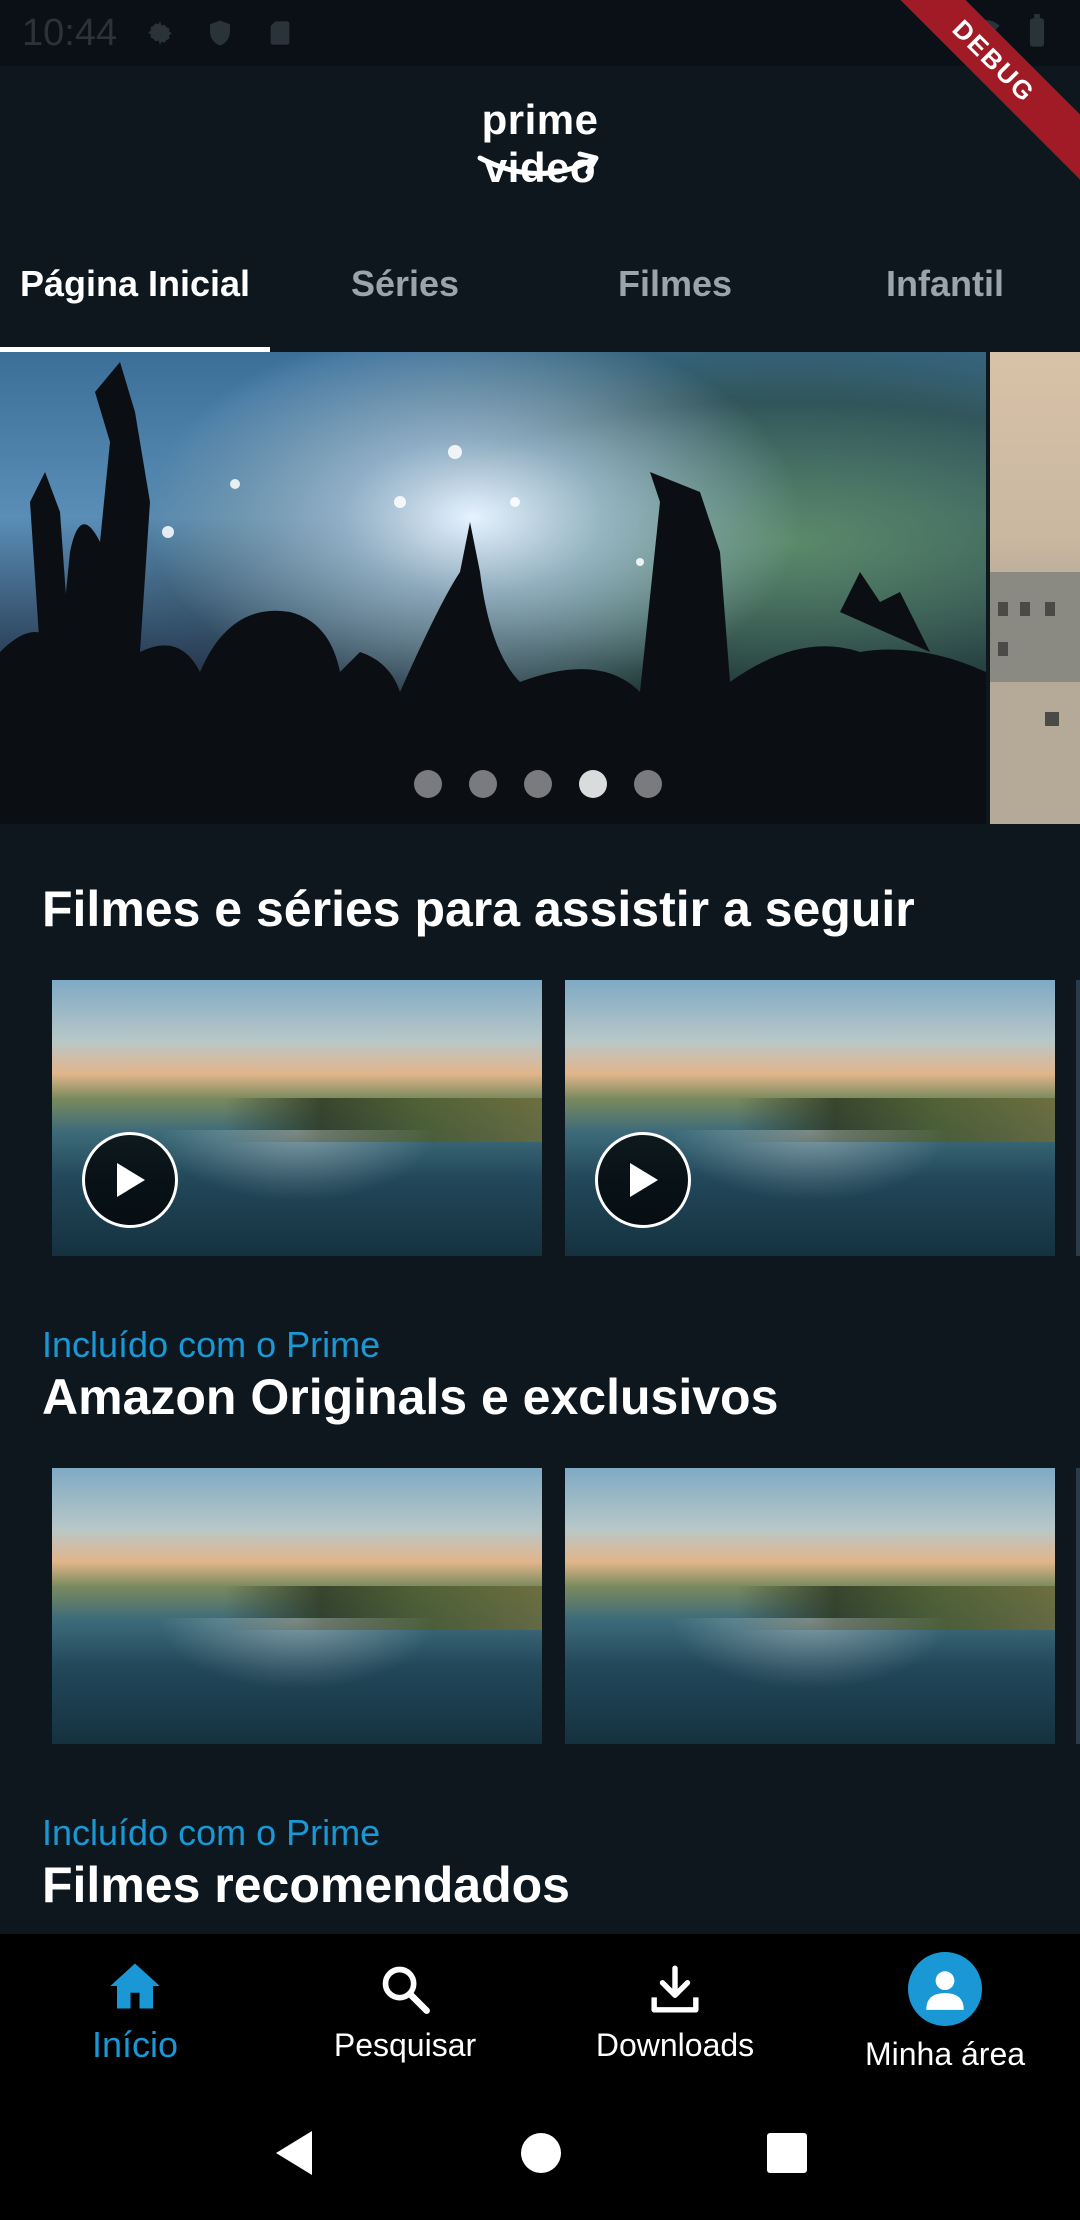 Image resolution: width=1080 pixels, height=2220 pixels. I want to click on section-title-recommended-movies: Filmes recomendados, so click(306, 1885).